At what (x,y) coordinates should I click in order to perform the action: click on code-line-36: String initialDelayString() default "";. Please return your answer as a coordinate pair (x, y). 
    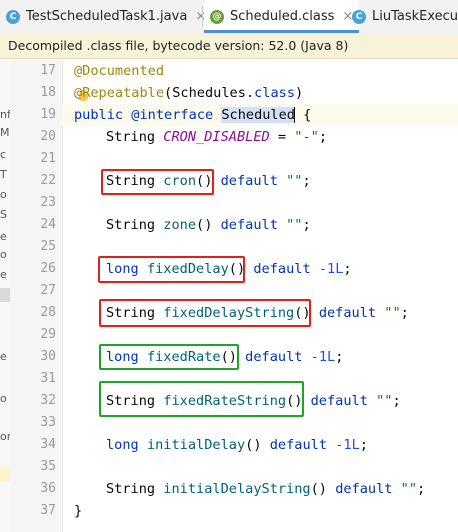
    Looking at the image, I should click on (265, 489).